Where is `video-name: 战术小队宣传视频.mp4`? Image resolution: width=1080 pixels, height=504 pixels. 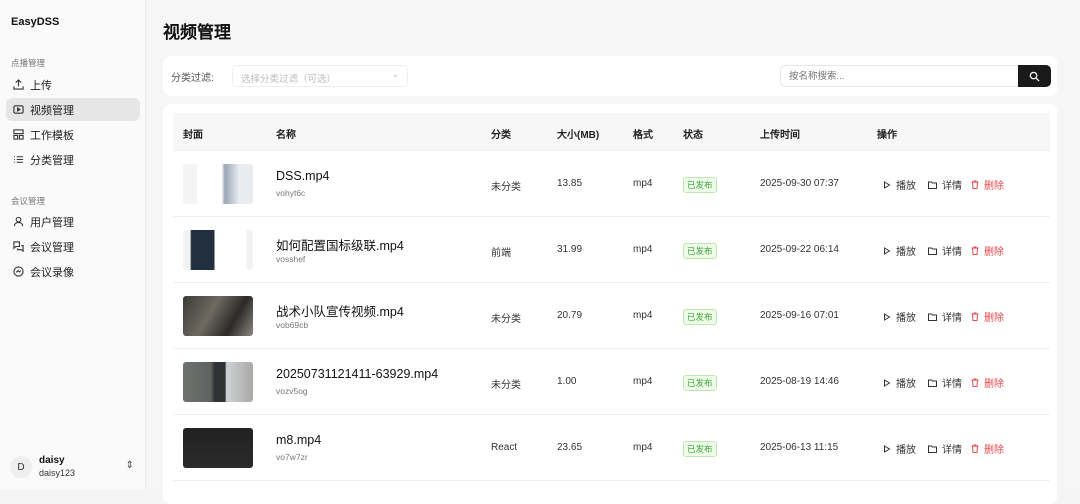
video-name: 战术小队宣传视频.mp4 is located at coordinates (340, 312).